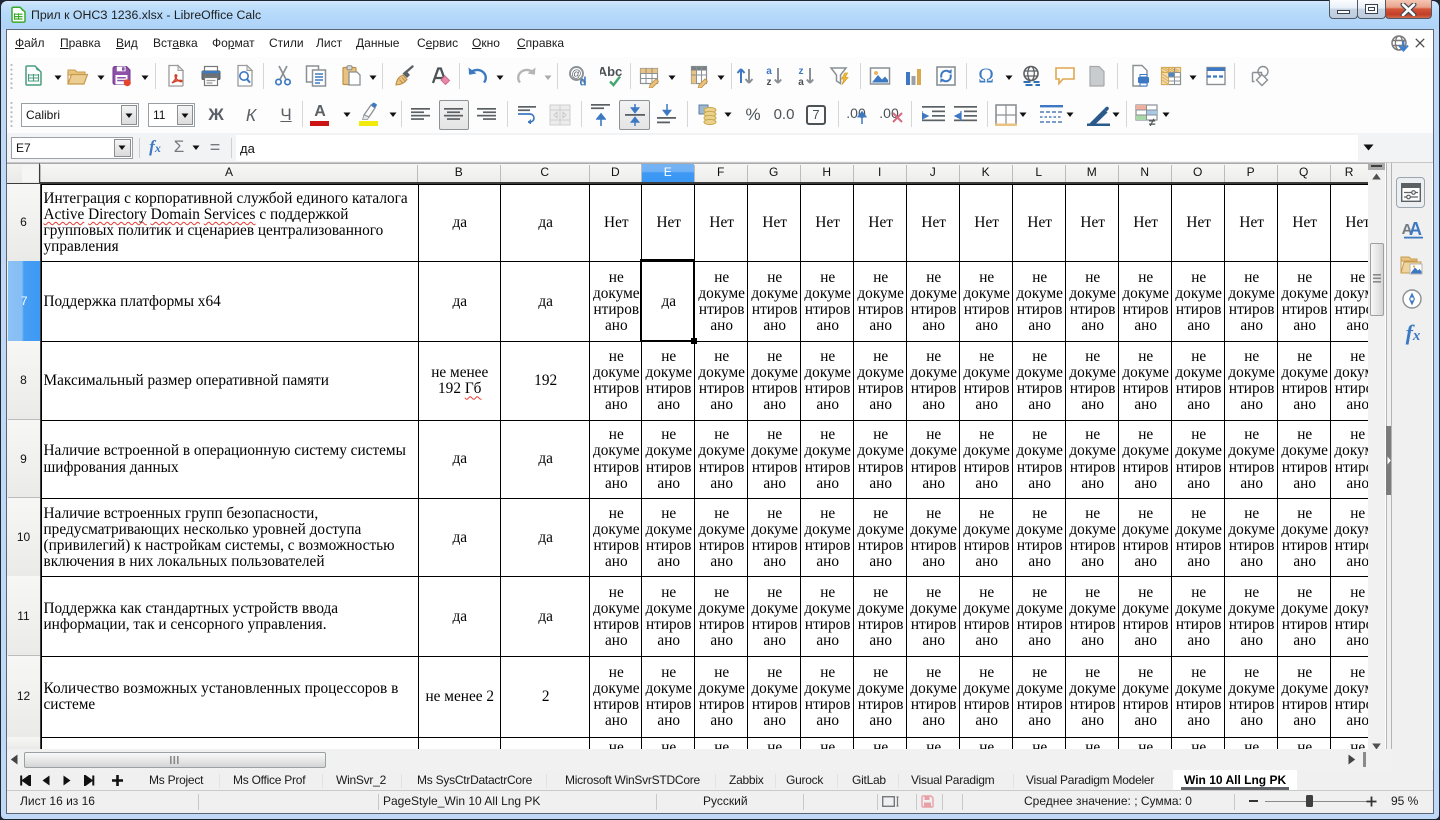  Describe the element at coordinates (582, 83) in the screenshot. I see `svg-text: d` at that location.